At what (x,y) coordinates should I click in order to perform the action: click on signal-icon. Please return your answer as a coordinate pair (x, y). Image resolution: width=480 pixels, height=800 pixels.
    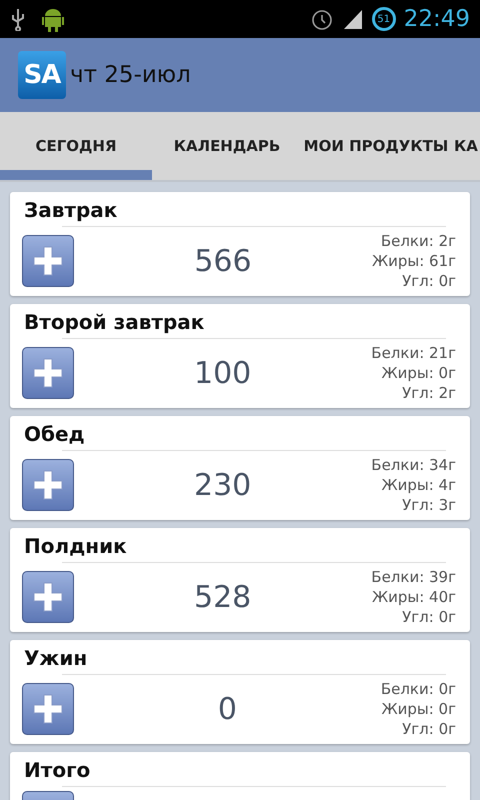
    Looking at the image, I should click on (353, 19).